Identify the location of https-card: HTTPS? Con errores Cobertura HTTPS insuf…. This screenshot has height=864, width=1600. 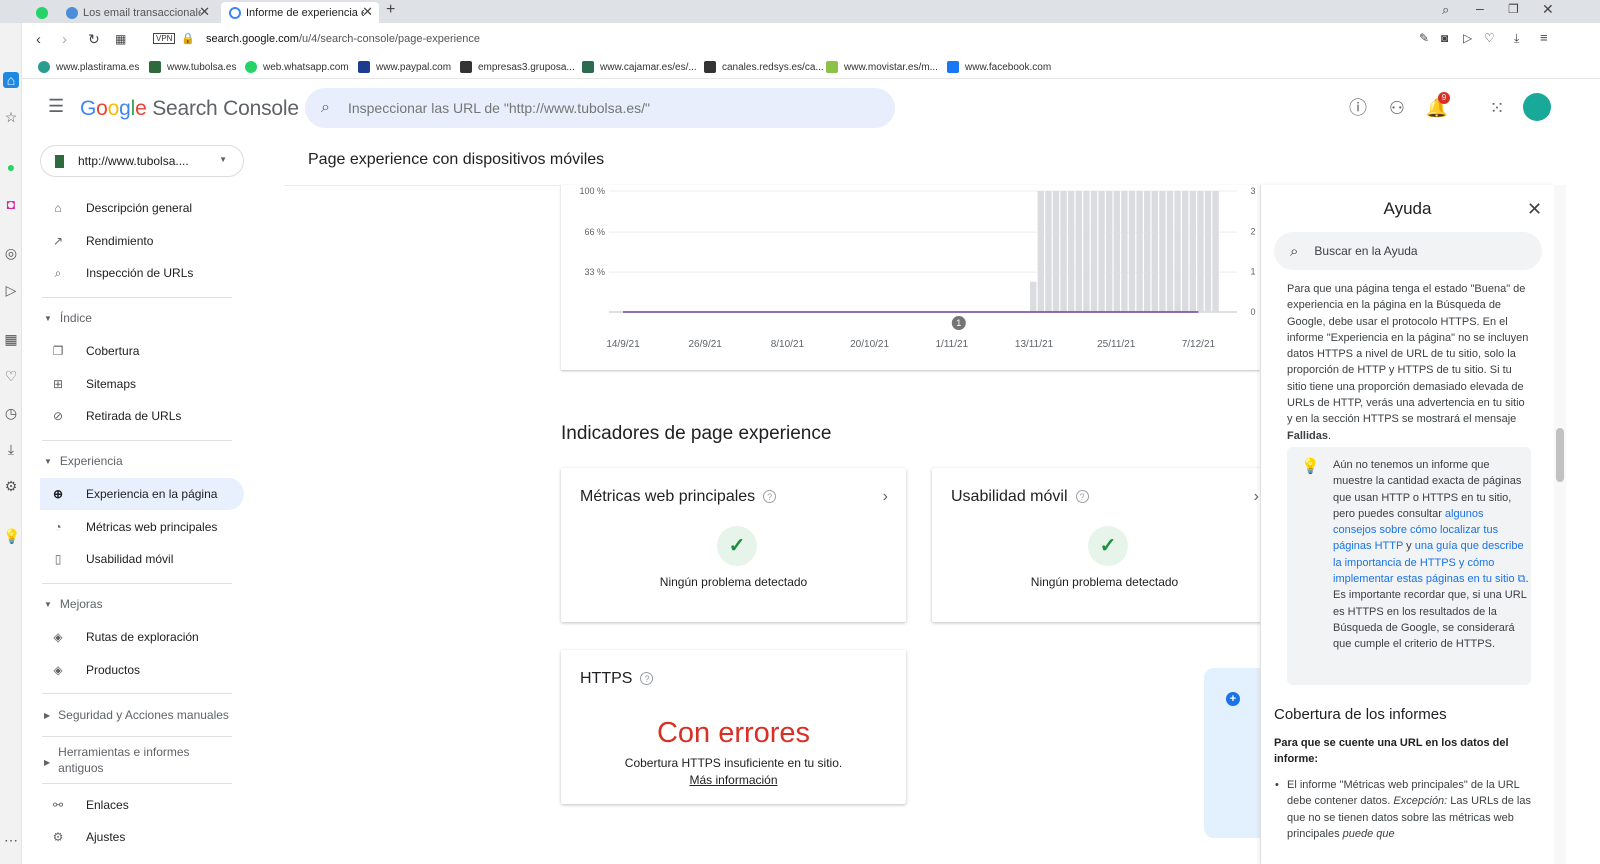
(733, 727).